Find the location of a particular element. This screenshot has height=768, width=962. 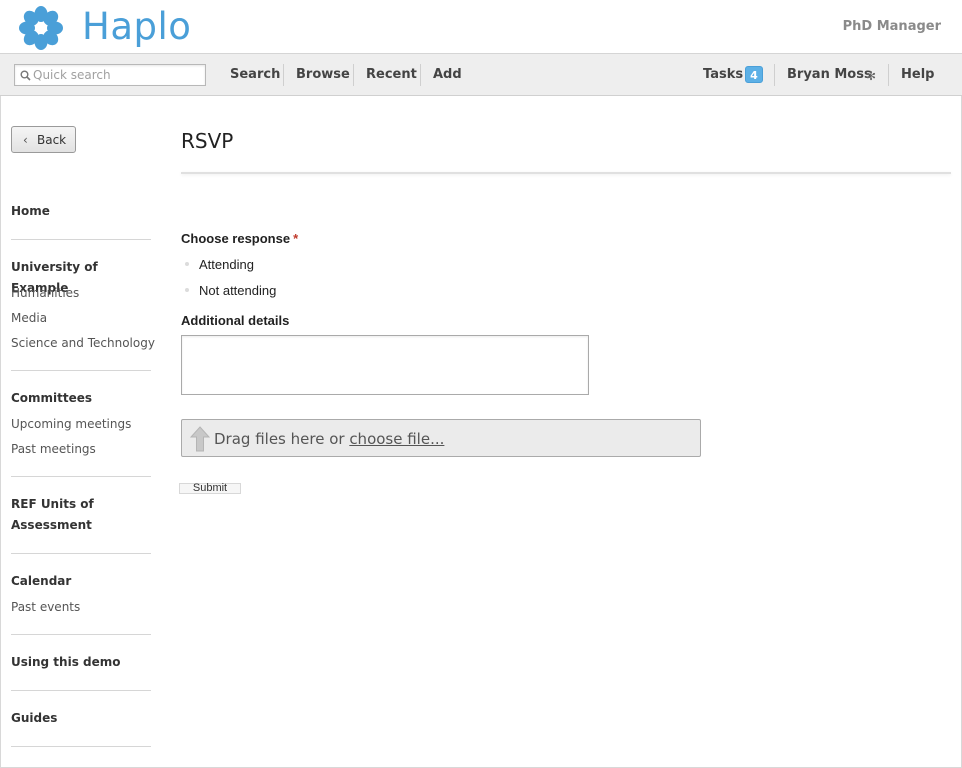

title-divider is located at coordinates (566, 173).